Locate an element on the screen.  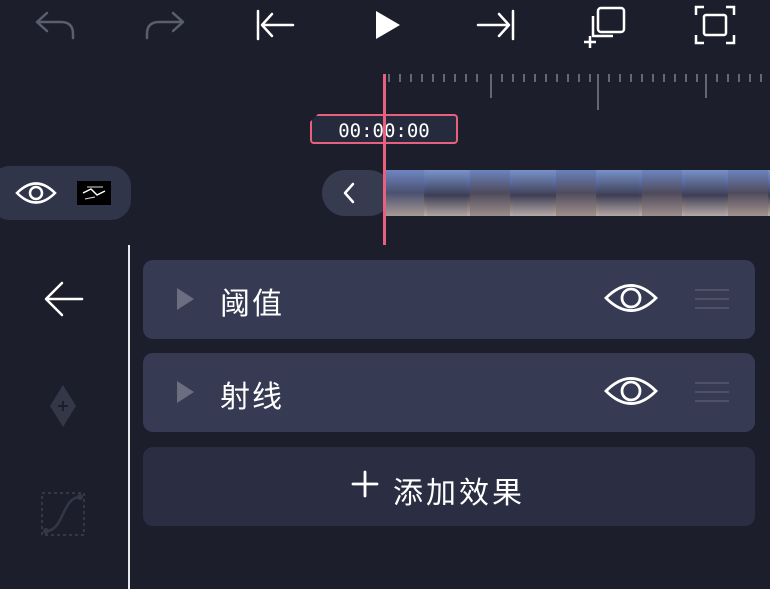
effect-name: 阈值 is located at coordinates (252, 304).